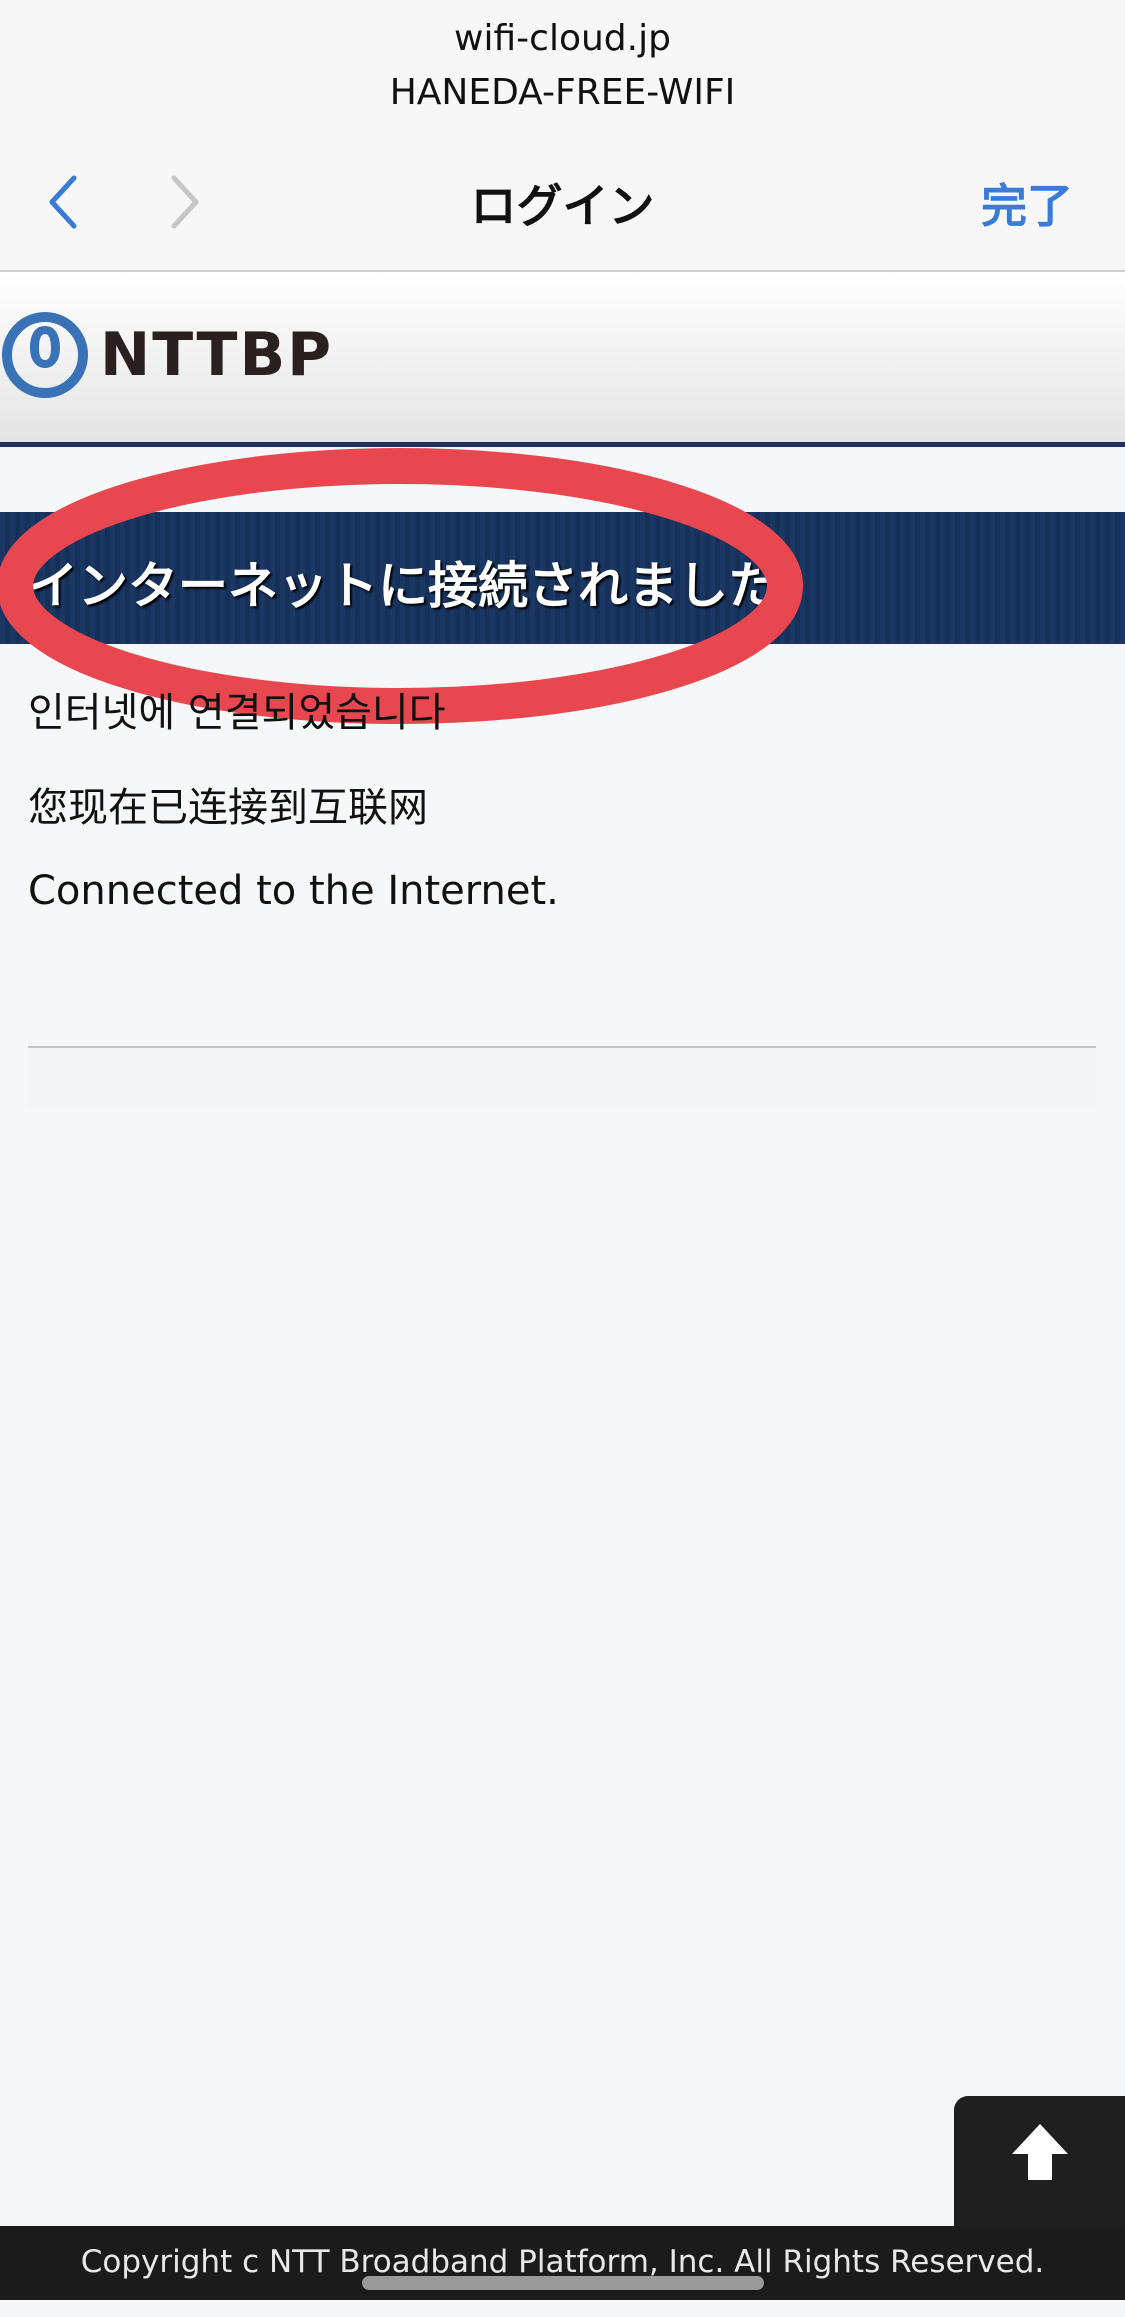 This screenshot has height=2317, width=1125. Describe the element at coordinates (237, 713) in the screenshot. I see `message-korean: 인터넷에 연결되었습니다` at that location.